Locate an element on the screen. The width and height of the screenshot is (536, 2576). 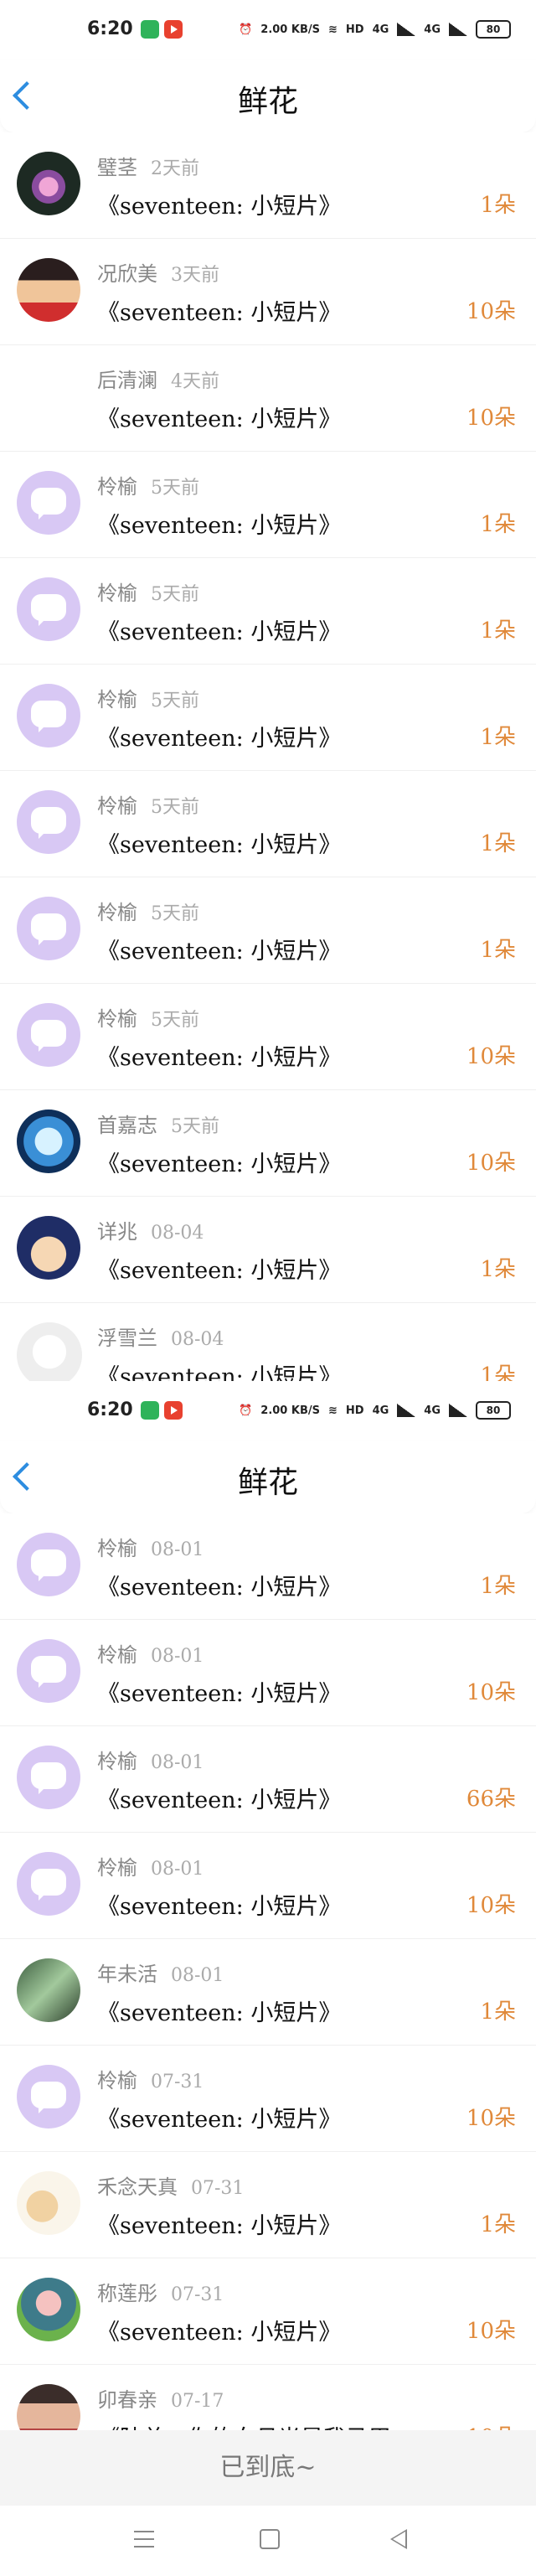
sender-name: 禾念天真 is located at coordinates (137, 2187).